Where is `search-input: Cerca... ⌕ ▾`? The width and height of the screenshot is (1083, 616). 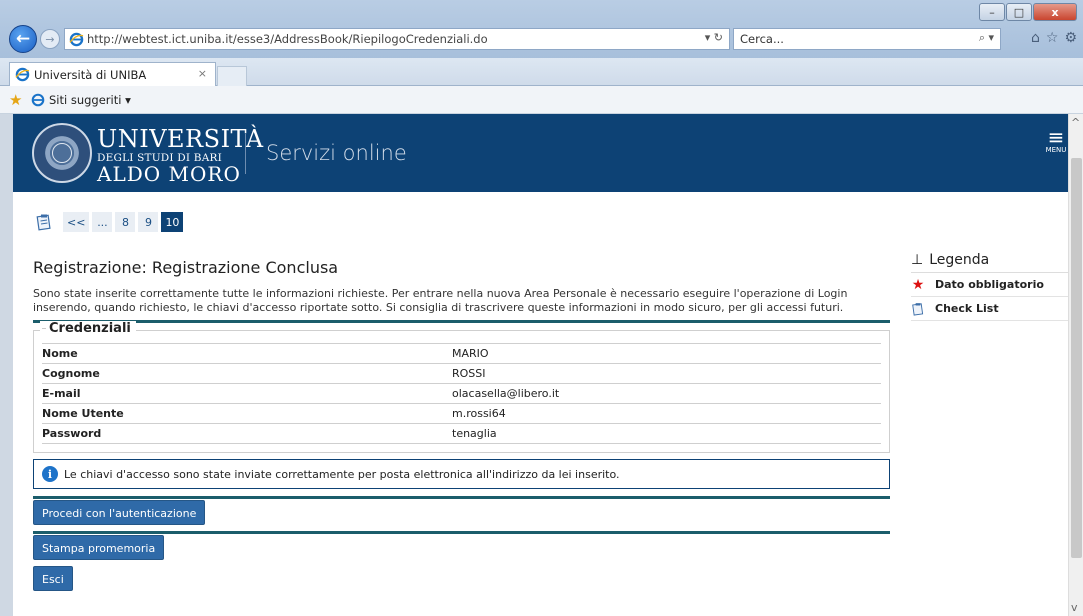 search-input: Cerca... ⌕ ▾ is located at coordinates (867, 39).